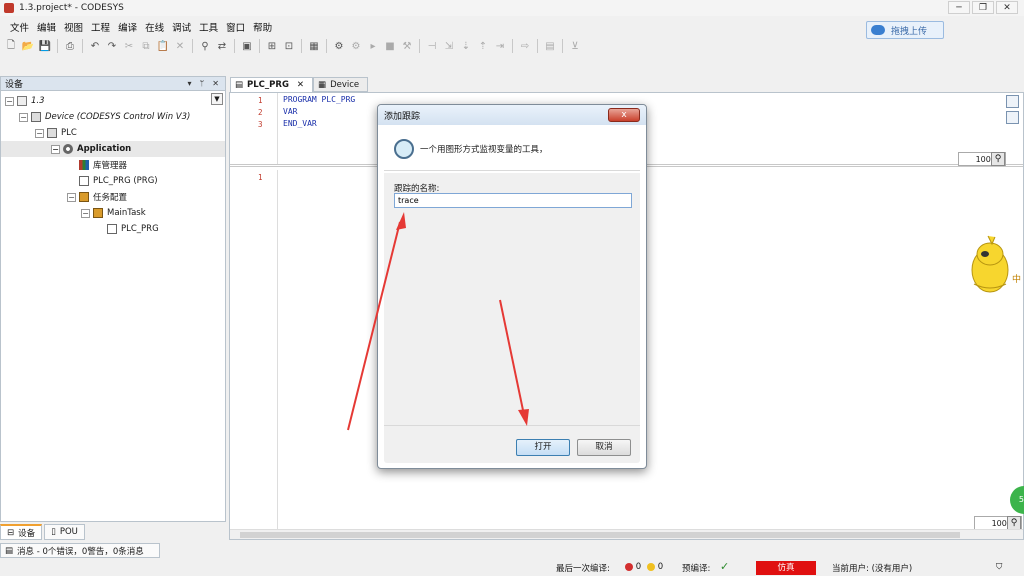 This screenshot has width=1024, height=576. Describe the element at coordinates (543, 447) in the screenshot. I see `open-button: 打开` at that location.